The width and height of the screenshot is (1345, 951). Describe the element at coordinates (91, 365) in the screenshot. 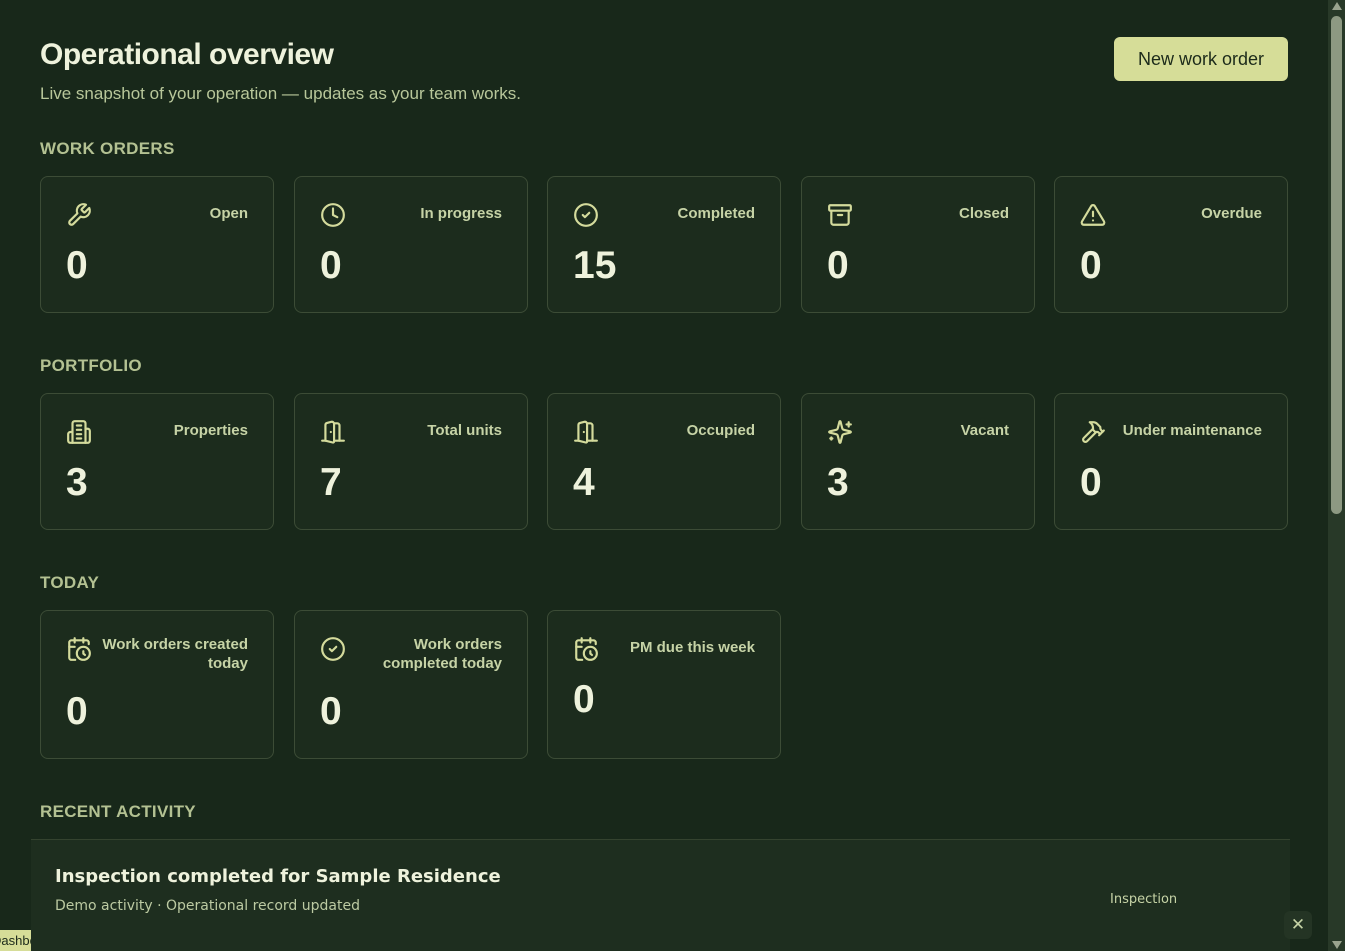

I see `section-label-portfolio: PORTFOLIO` at that location.